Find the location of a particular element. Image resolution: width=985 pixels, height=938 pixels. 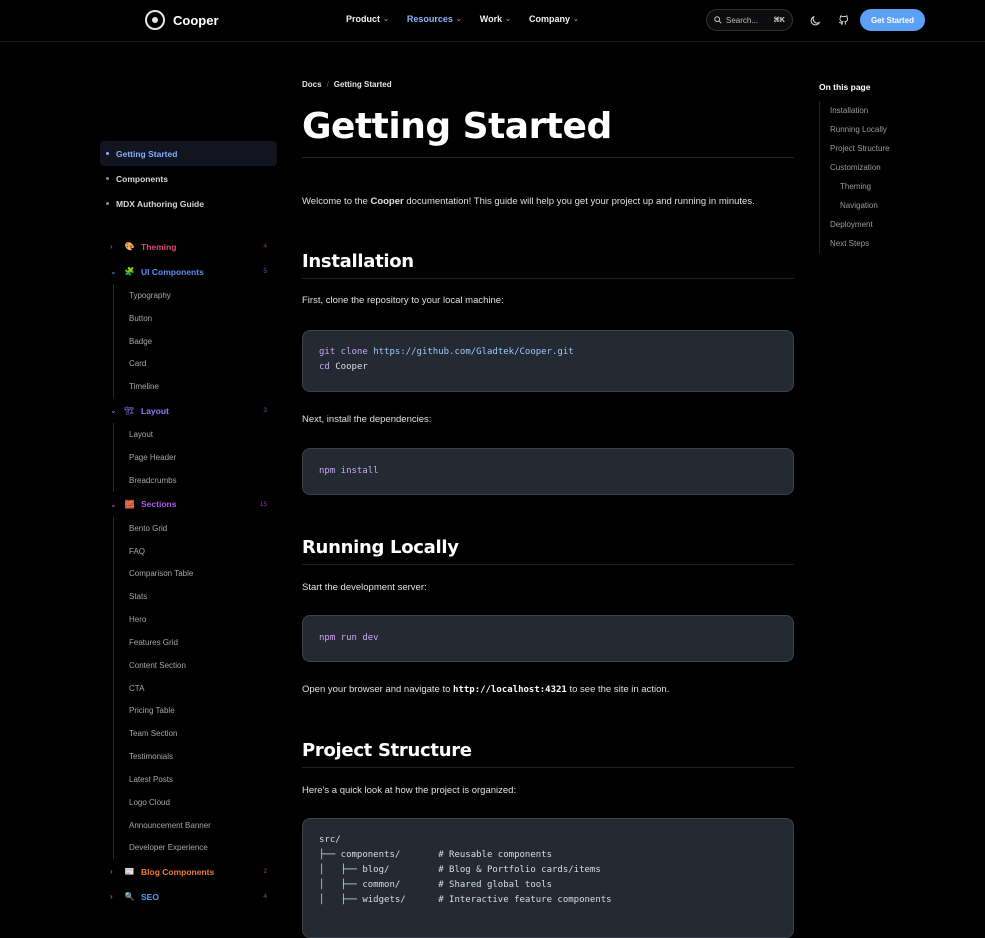

code-token: cd is located at coordinates (324, 367).